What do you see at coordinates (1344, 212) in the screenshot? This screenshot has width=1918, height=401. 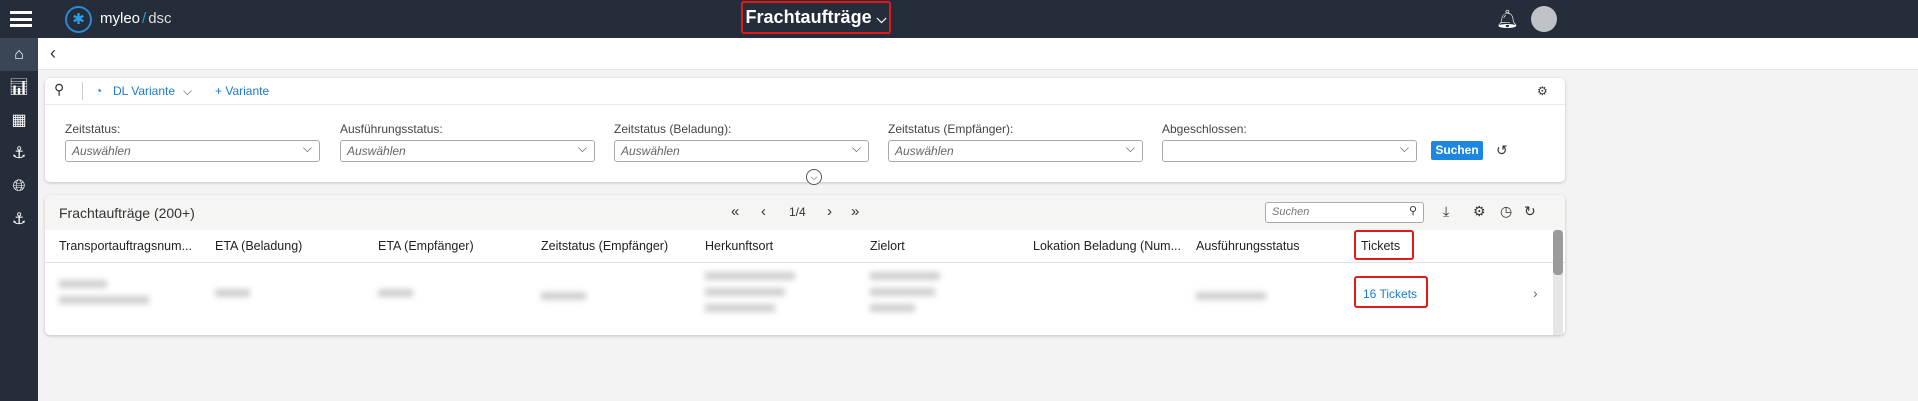 I see `table-search-input: Suchen ⚲` at bounding box center [1344, 212].